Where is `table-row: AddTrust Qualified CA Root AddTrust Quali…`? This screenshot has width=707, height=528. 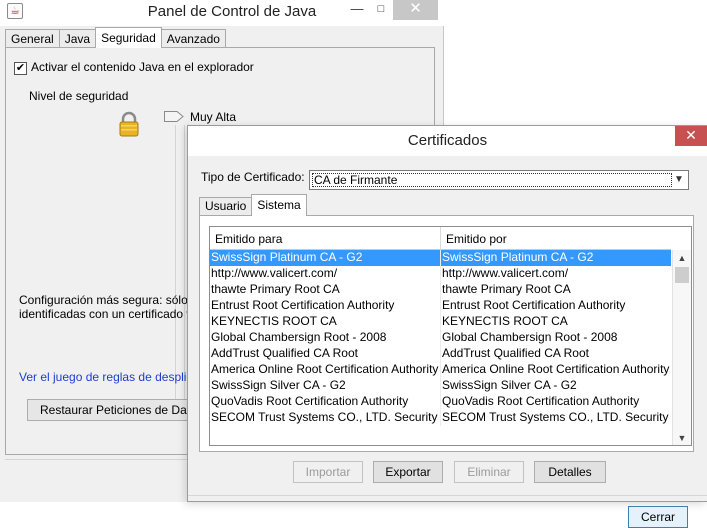 table-row: AddTrust Qualified CA Root AddTrust Quali… is located at coordinates (440, 354).